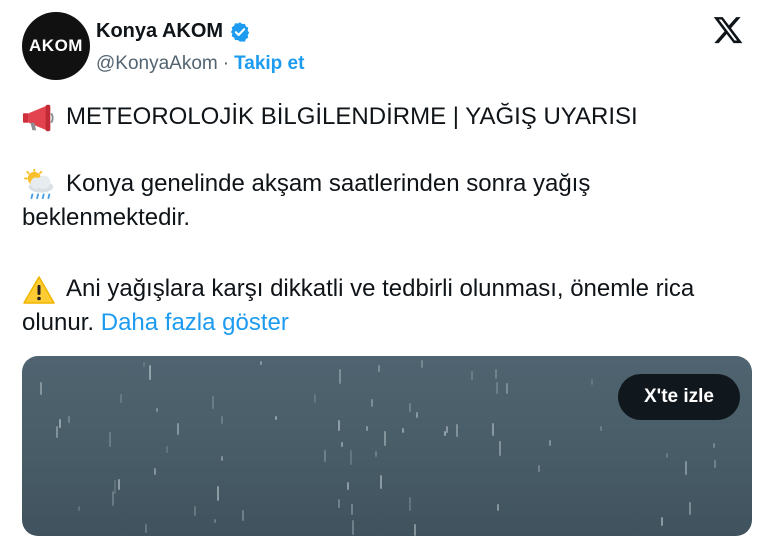 The width and height of the screenshot is (770, 536). I want to click on handle-row: @KonyaAkom · Takip et, so click(200, 64).